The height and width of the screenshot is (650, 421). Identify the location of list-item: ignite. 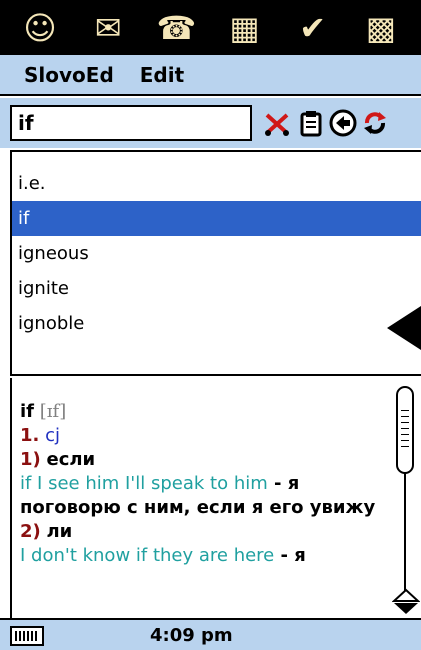
(216, 288).